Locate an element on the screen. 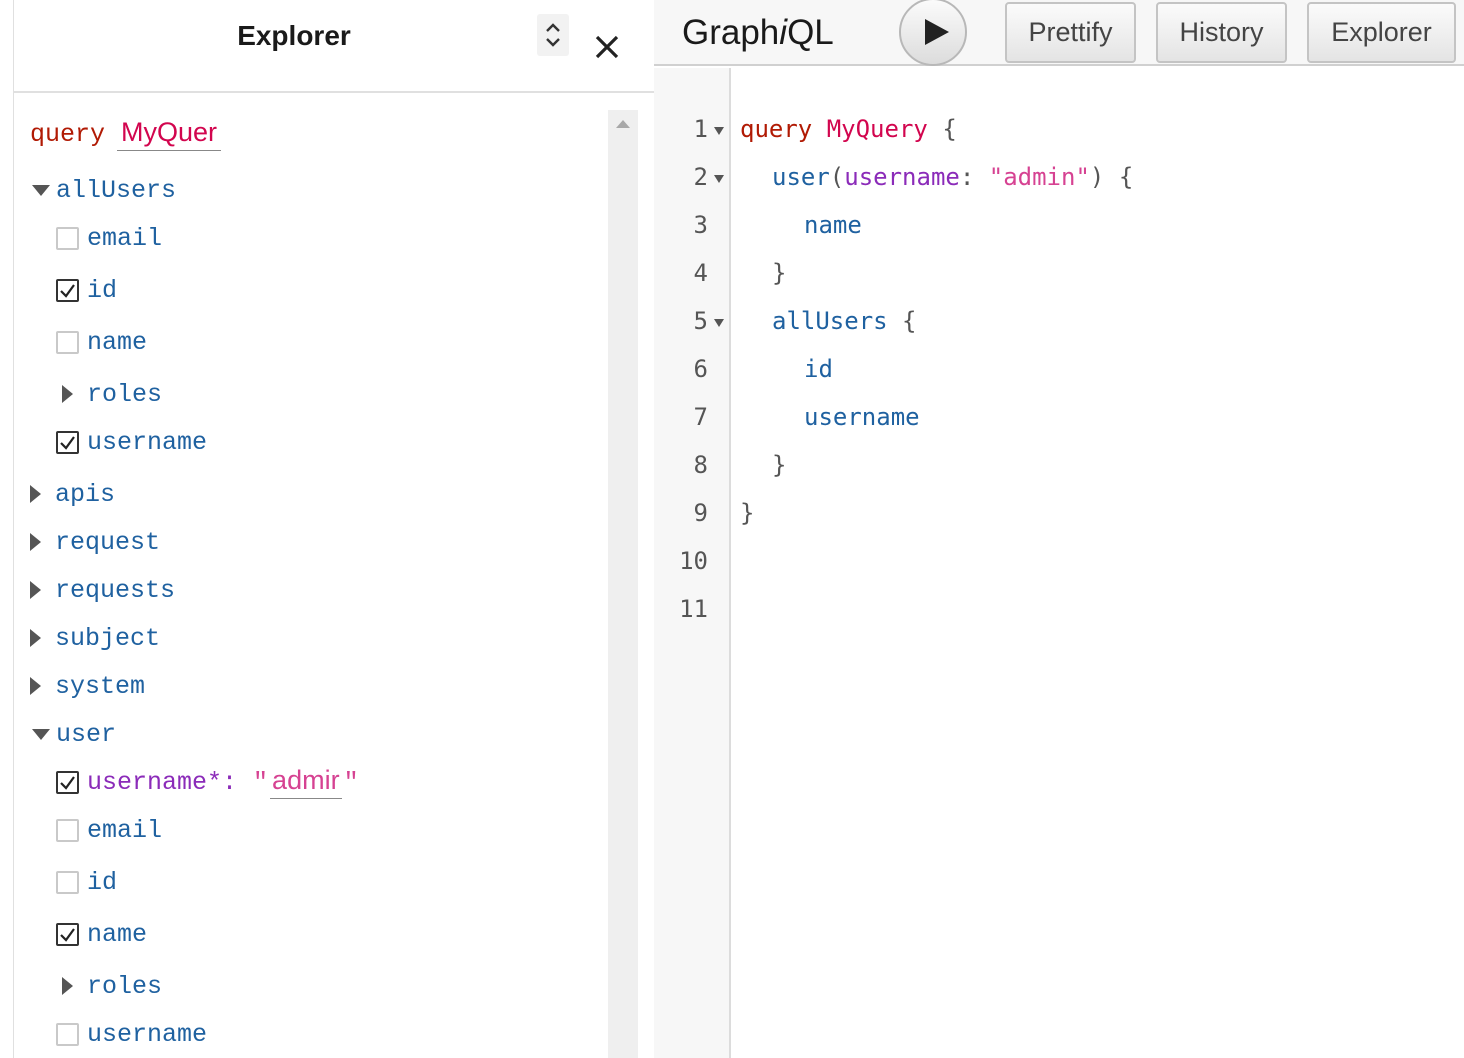  tree-node-requests: requests is located at coordinates (102, 590).